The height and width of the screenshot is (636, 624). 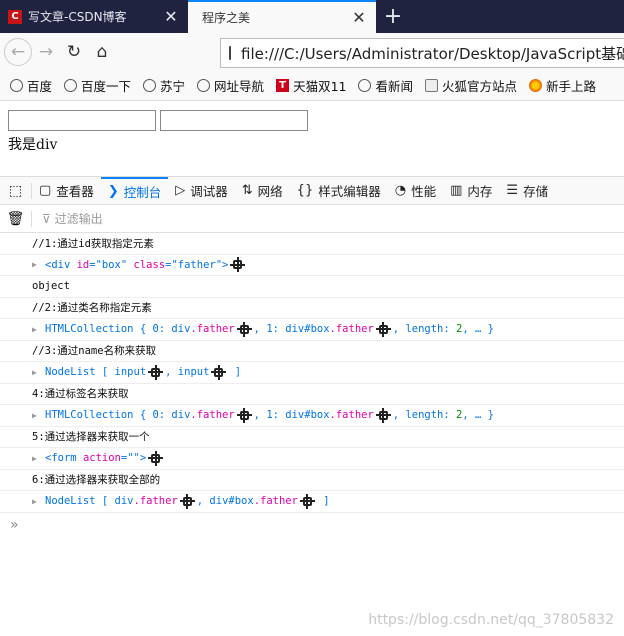 I want to click on console-row: ▶ <div id ="box" class ="father">, so click(x=312, y=265).